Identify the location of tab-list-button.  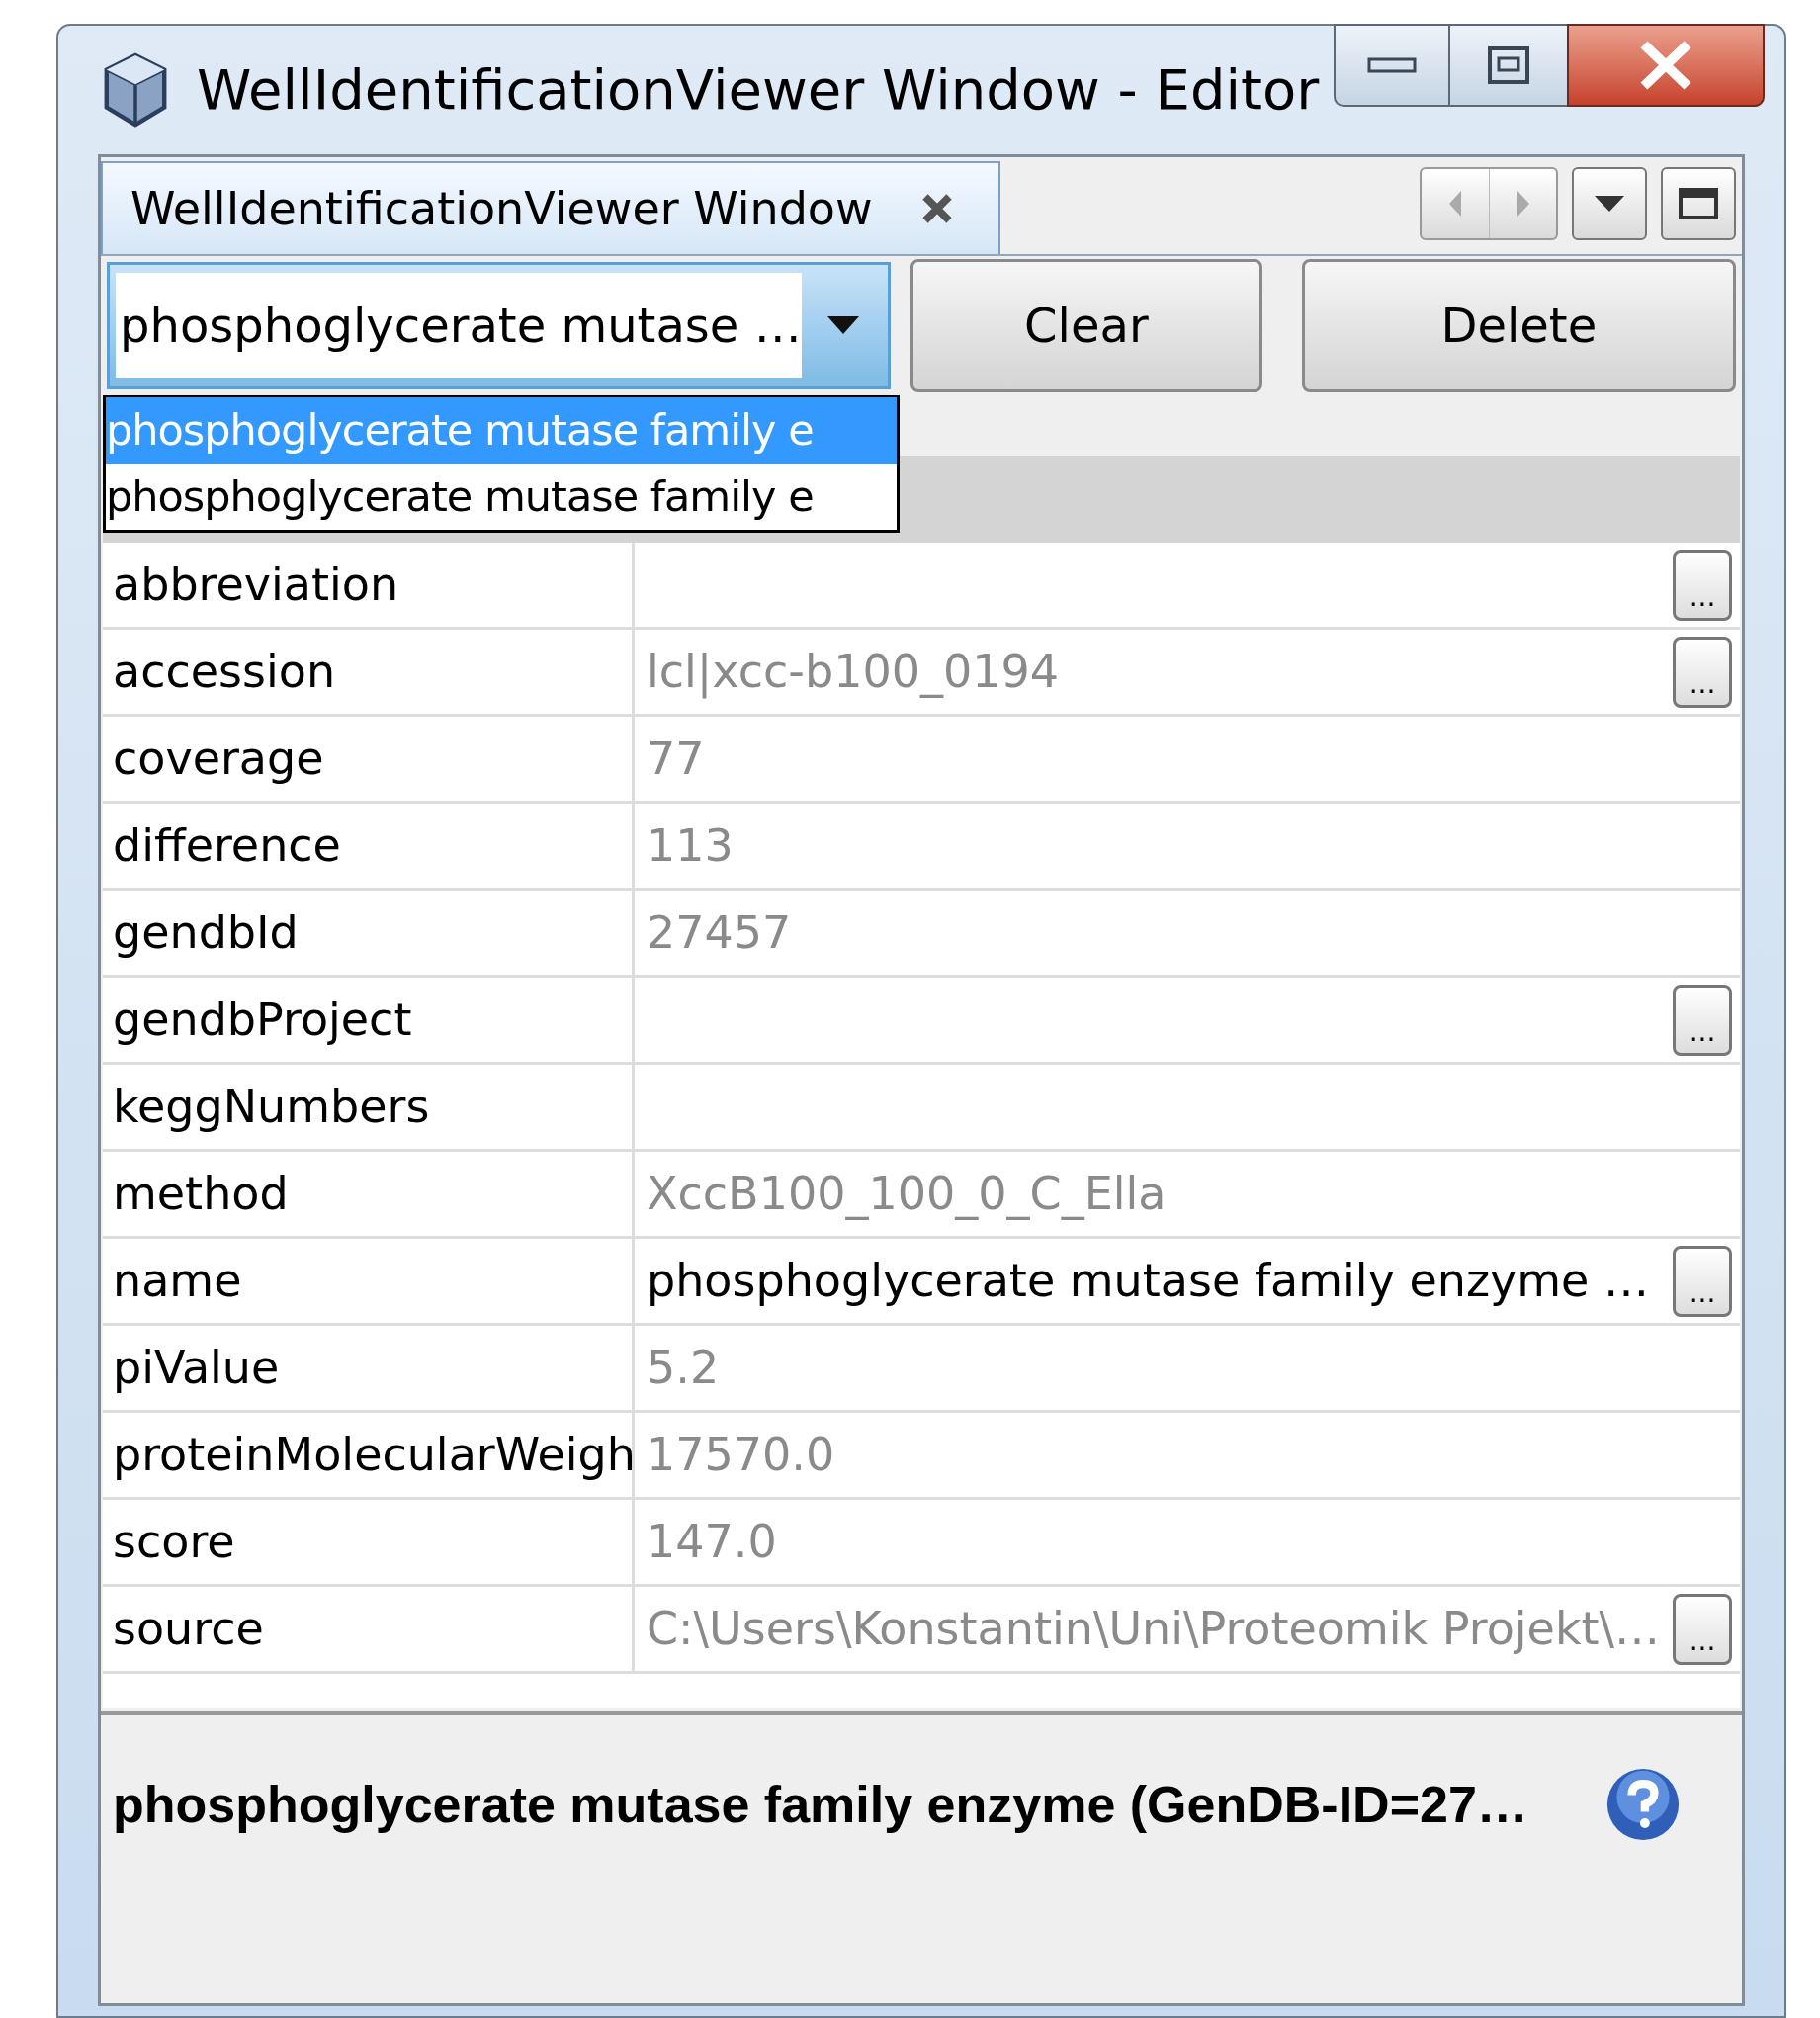
(1609, 204).